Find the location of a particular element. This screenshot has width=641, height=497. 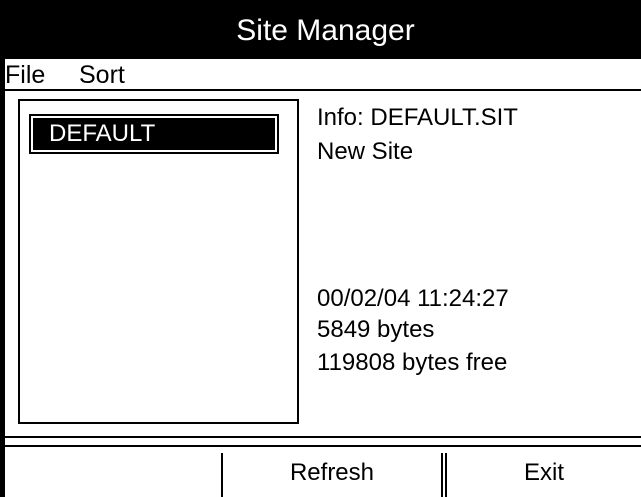

site-list-item-default: DEFAULT is located at coordinates (154, 134).